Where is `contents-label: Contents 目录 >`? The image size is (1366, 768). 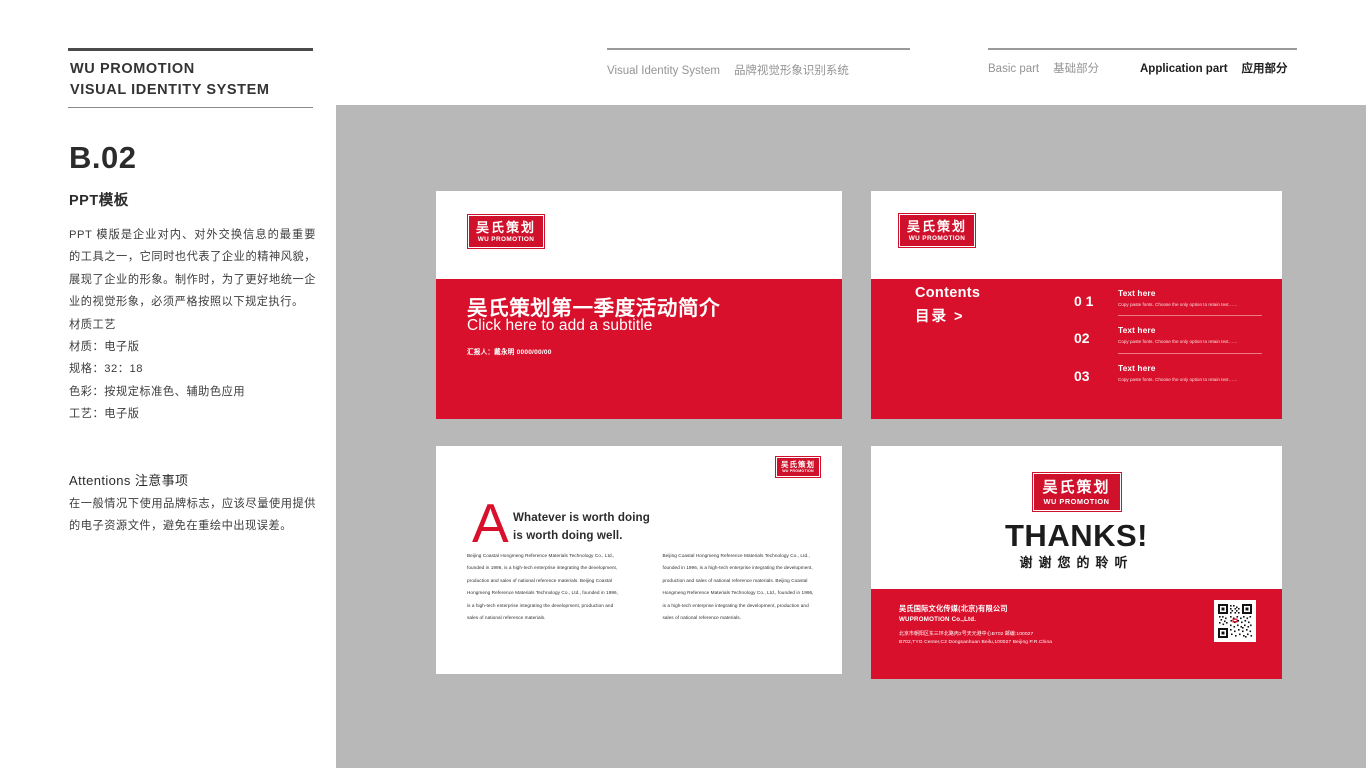
contents-label: Contents 目录 > is located at coordinates (947, 305).